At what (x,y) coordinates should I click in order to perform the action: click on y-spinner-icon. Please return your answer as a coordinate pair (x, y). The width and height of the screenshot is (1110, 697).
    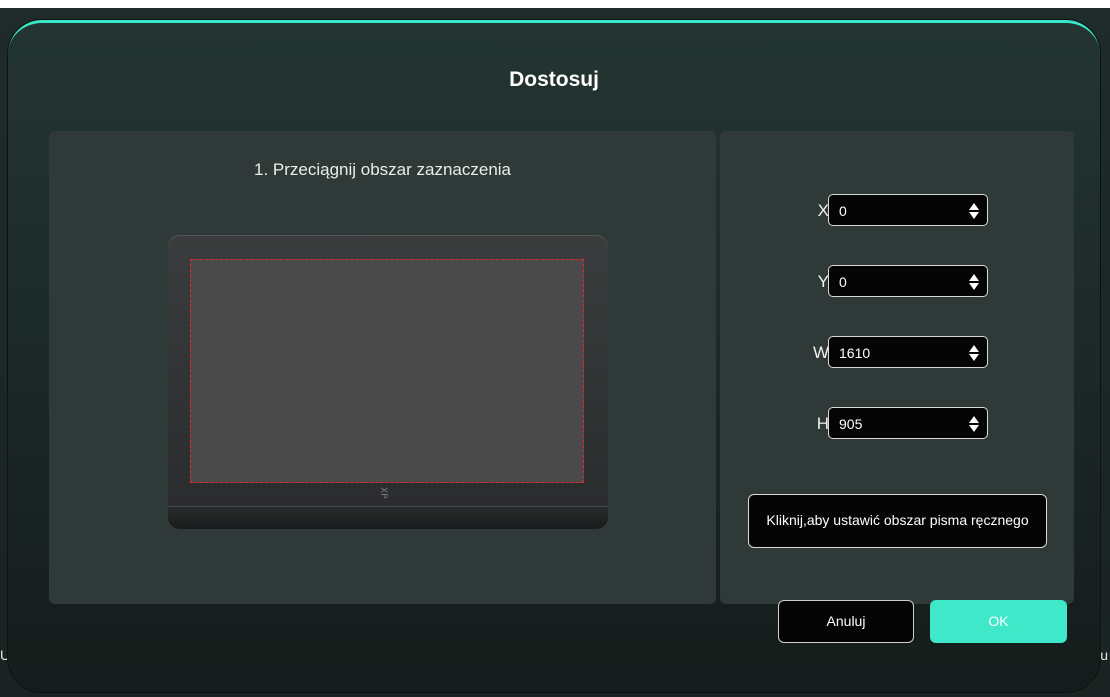
    Looking at the image, I should click on (974, 282).